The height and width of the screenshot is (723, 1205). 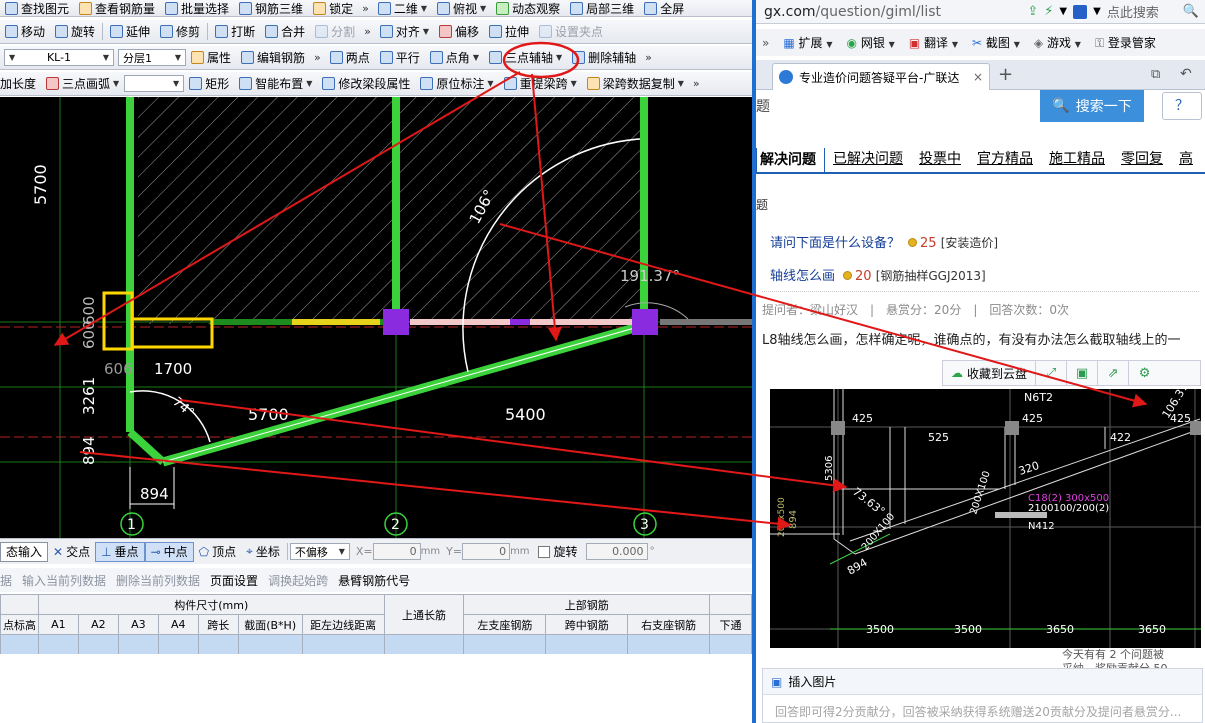 What do you see at coordinates (540, 83) in the screenshot?
I see `re-extract-span-dropdown: 重提梁跨 ▼` at bounding box center [540, 83].